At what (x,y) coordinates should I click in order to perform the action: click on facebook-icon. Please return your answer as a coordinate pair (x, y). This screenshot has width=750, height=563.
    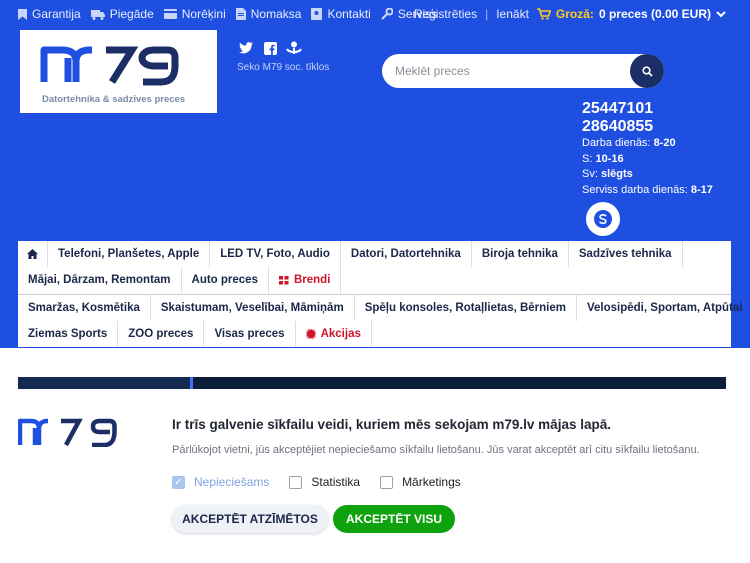
    Looking at the image, I should click on (270, 48).